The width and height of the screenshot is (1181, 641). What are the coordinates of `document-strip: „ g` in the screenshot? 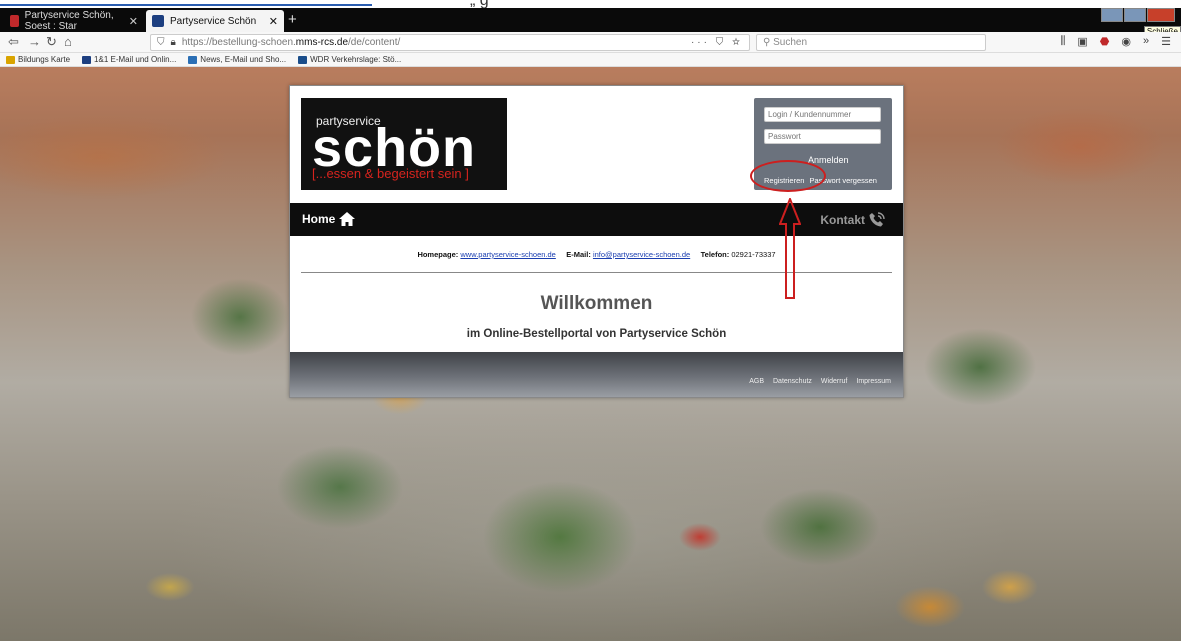 It's located at (590, 4).